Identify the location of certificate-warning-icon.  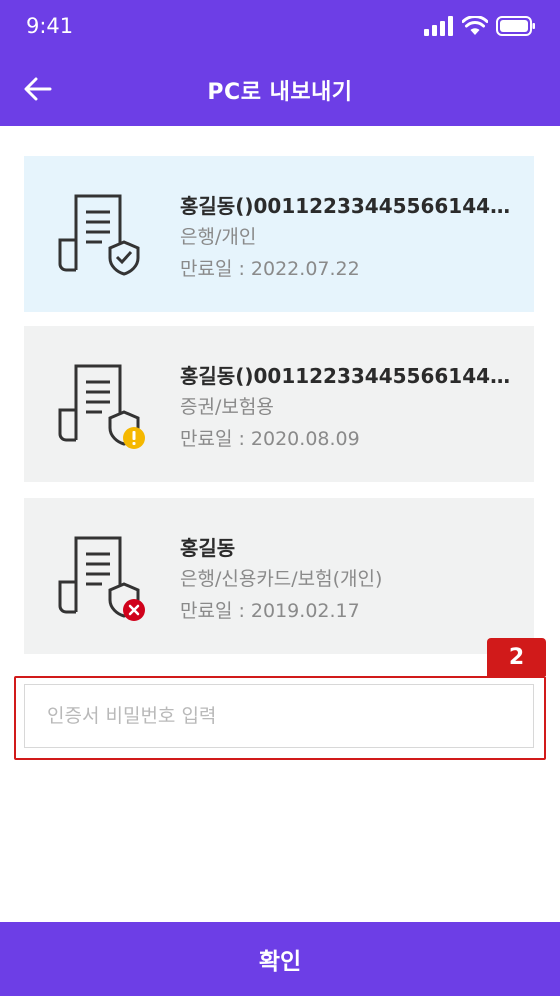
(103, 405).